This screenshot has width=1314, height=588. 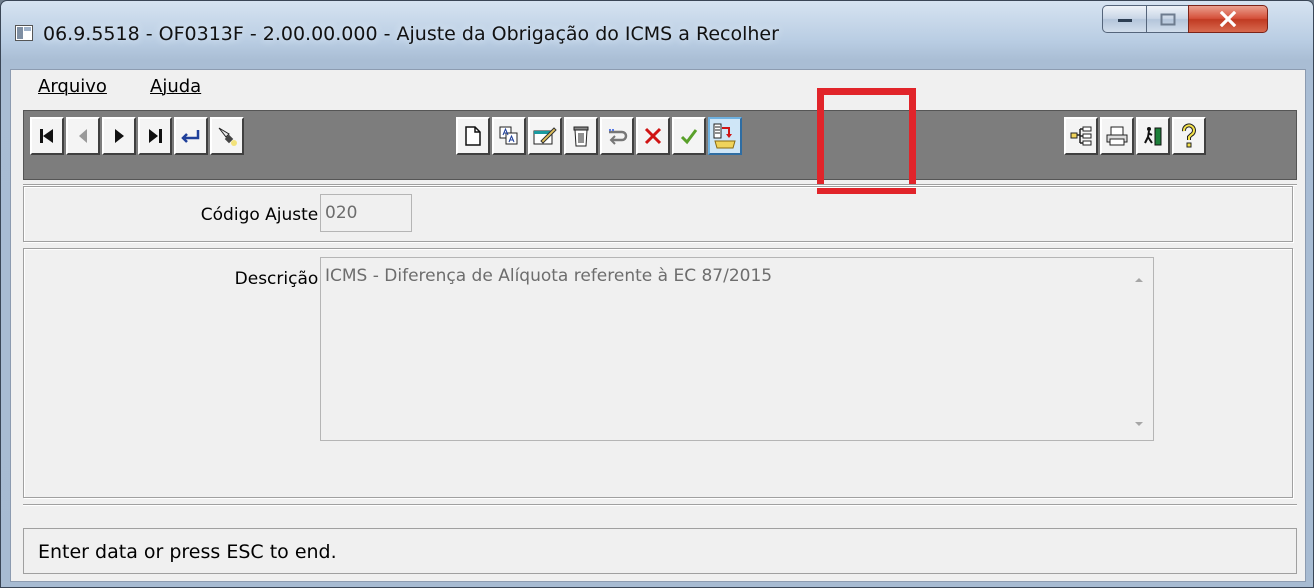 What do you see at coordinates (866, 141) in the screenshot?
I see `highlight-box` at bounding box center [866, 141].